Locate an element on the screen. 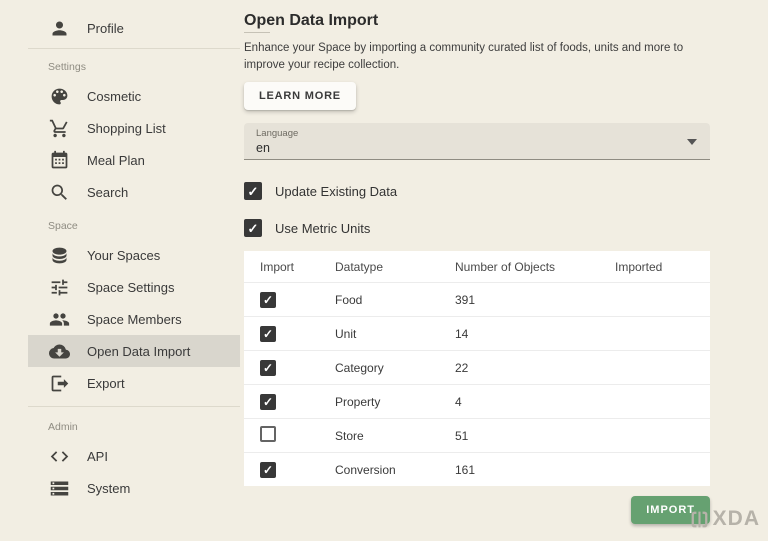 The height and width of the screenshot is (541, 768). sidebar-item-label: Export is located at coordinates (106, 383).